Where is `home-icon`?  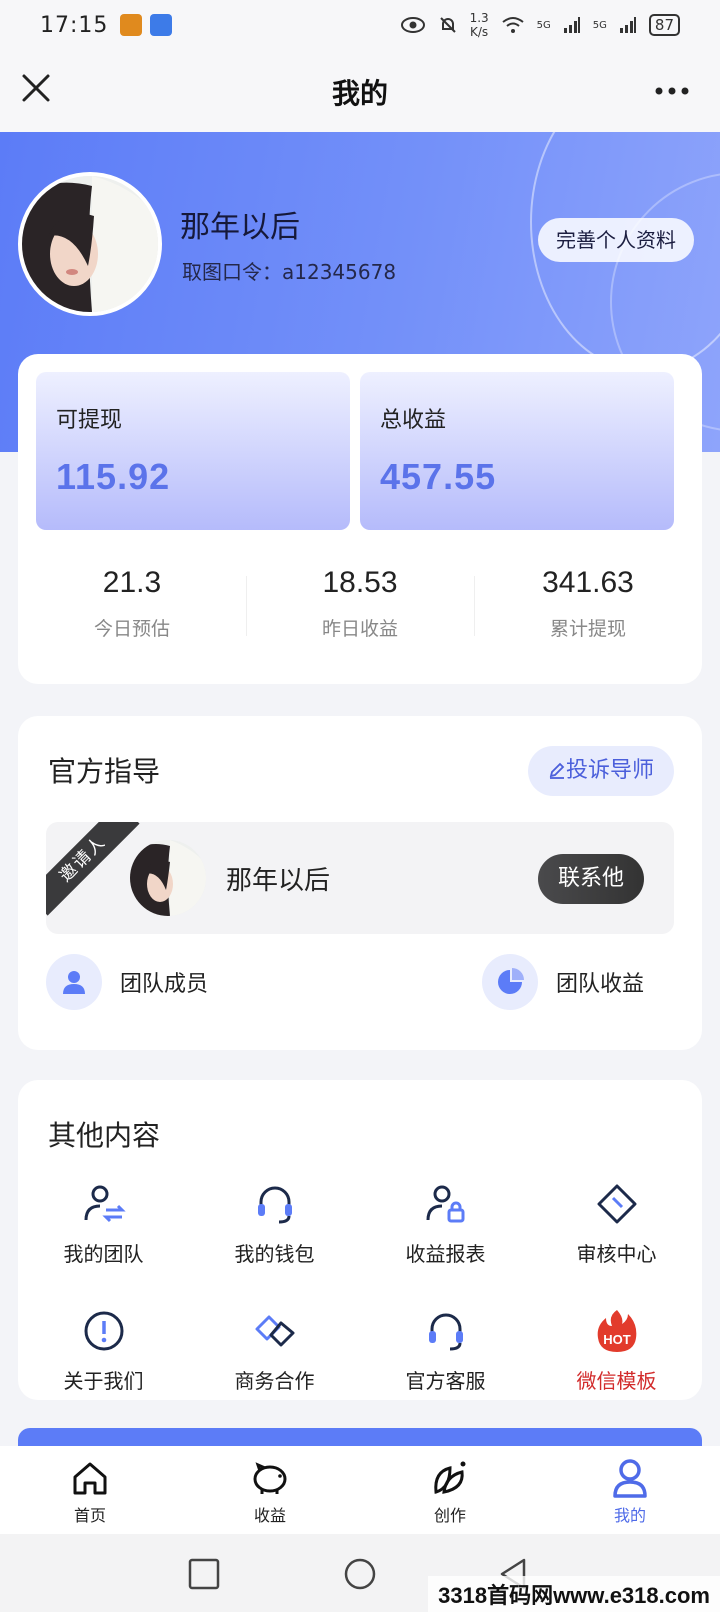
home-icon is located at coordinates (90, 1478).